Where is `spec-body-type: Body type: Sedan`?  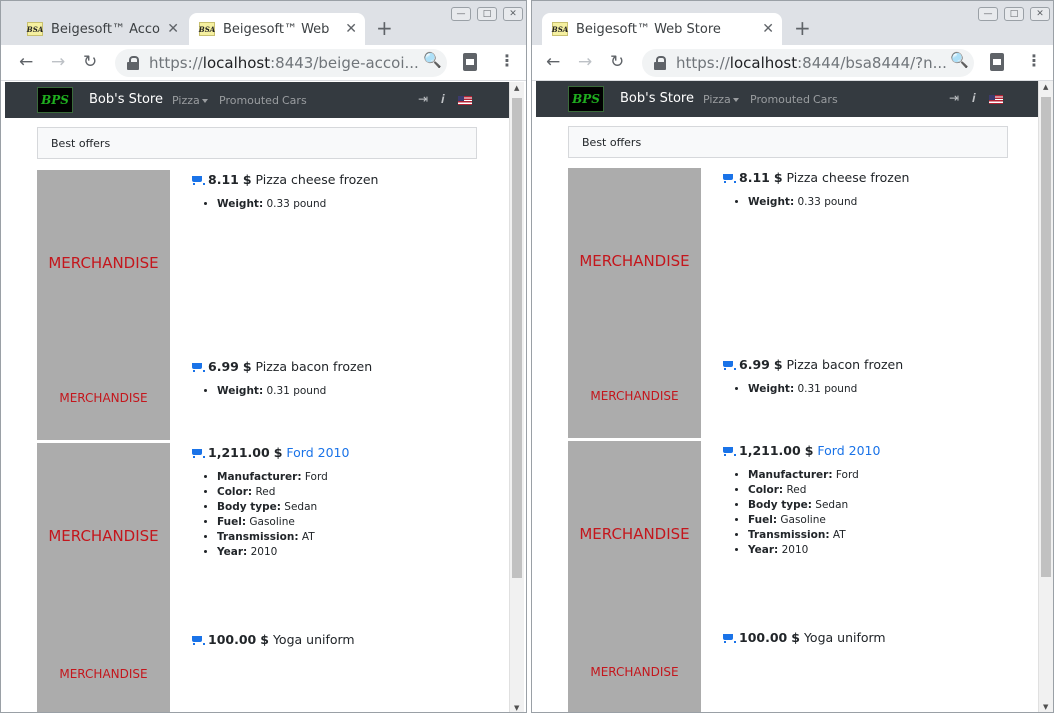
spec-body-type: Body type: Sedan is located at coordinates (353, 507).